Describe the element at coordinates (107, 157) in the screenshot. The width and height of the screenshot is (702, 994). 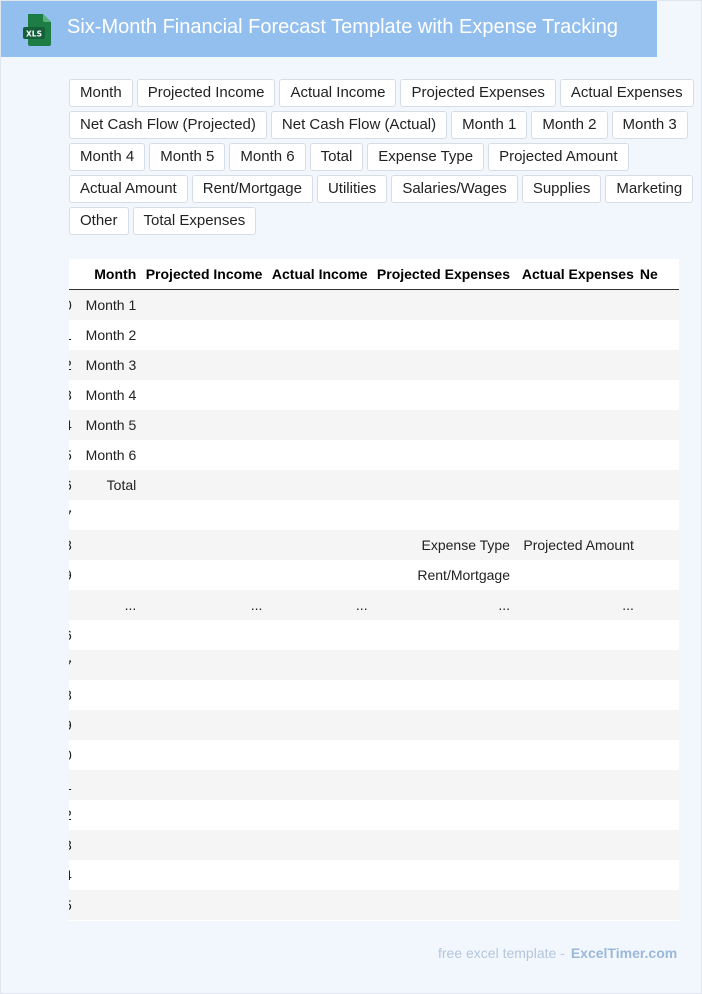
I see `column-tag: Month 4` at that location.